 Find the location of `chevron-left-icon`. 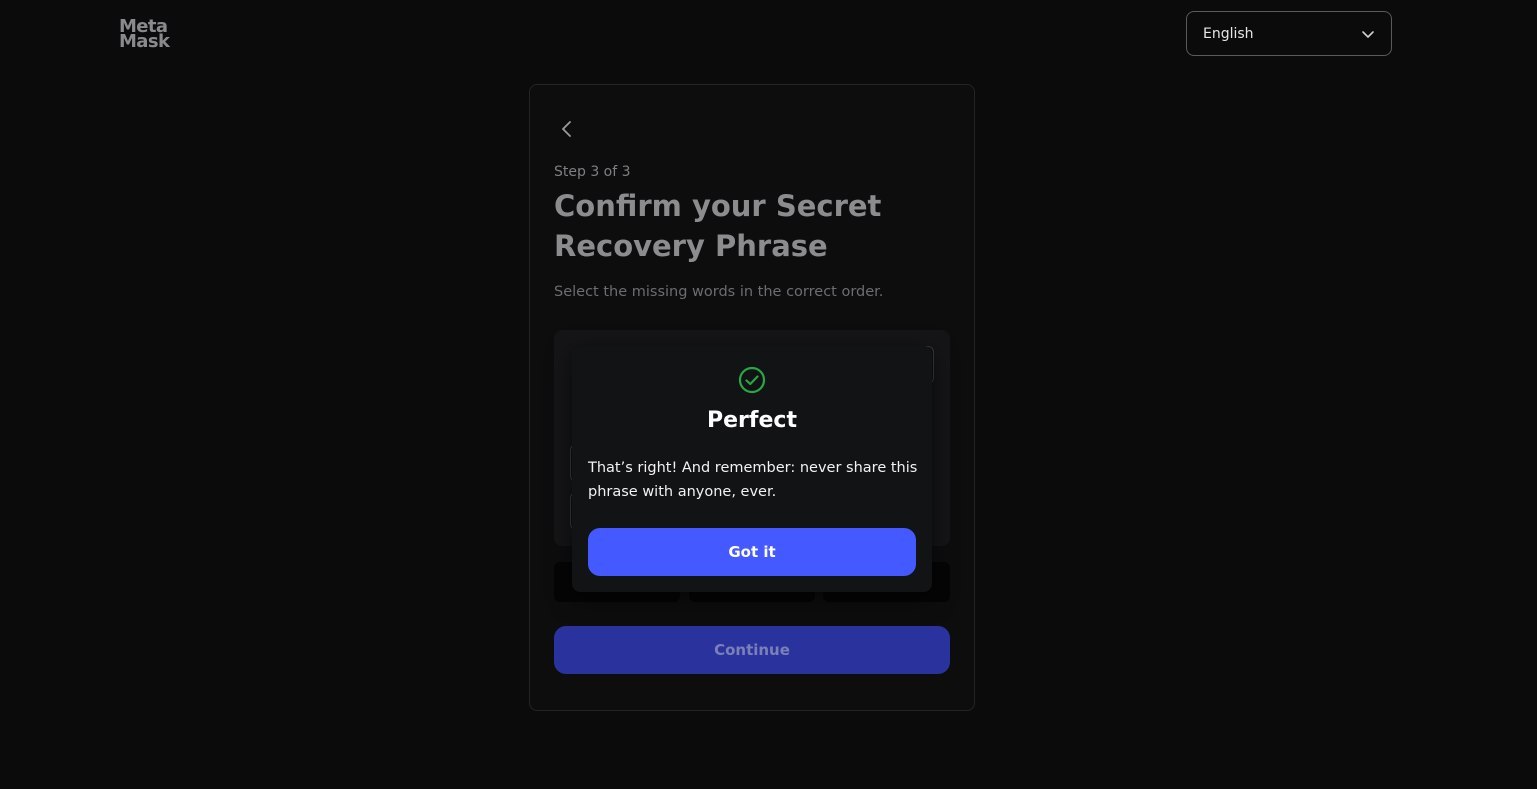

chevron-left-icon is located at coordinates (567, 131).